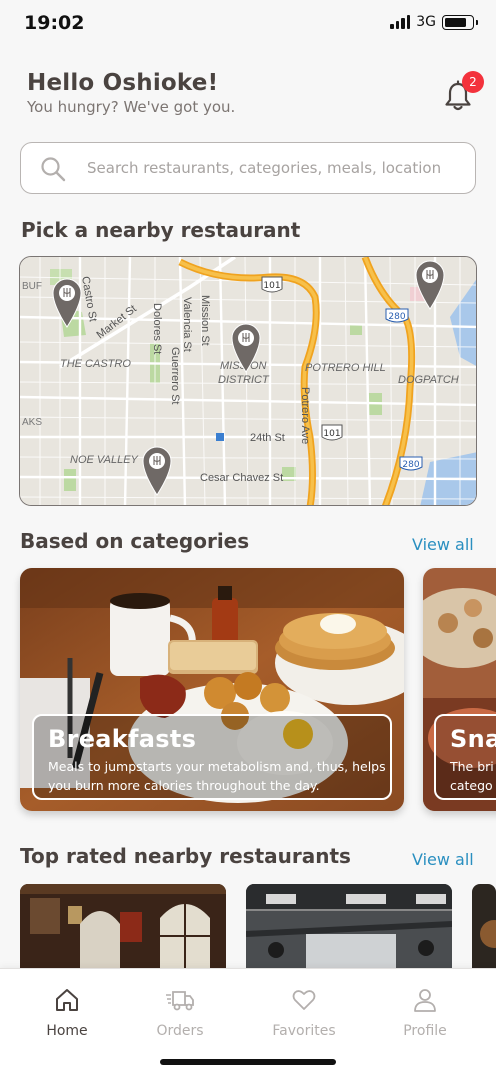 The height and width of the screenshot is (1074, 496). What do you see at coordinates (396, 317) in the screenshot?
I see `map-label-hwy-280-a: 280` at bounding box center [396, 317].